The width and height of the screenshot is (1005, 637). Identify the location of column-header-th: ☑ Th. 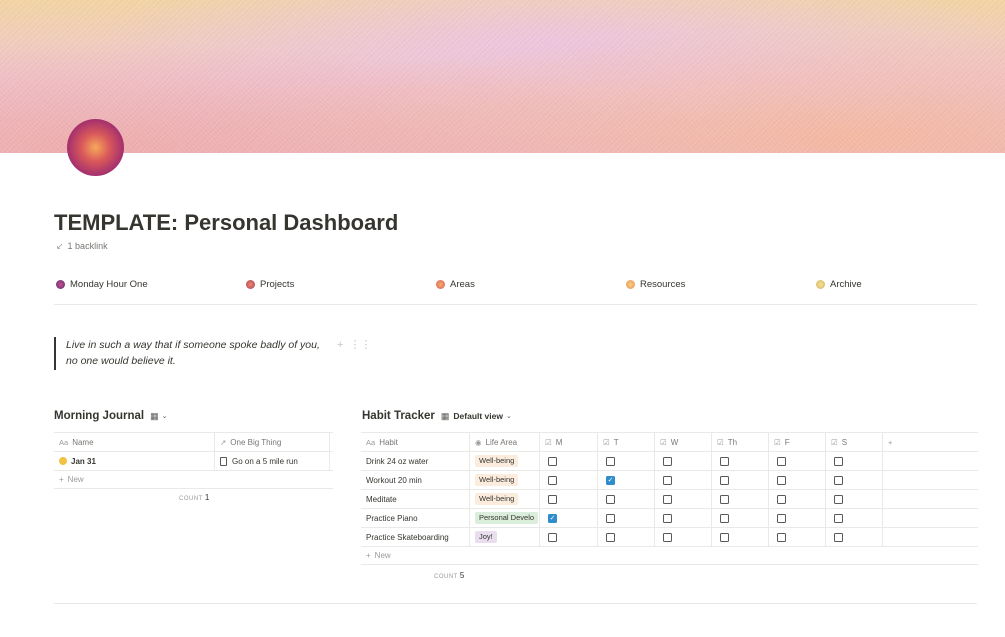
(740, 442).